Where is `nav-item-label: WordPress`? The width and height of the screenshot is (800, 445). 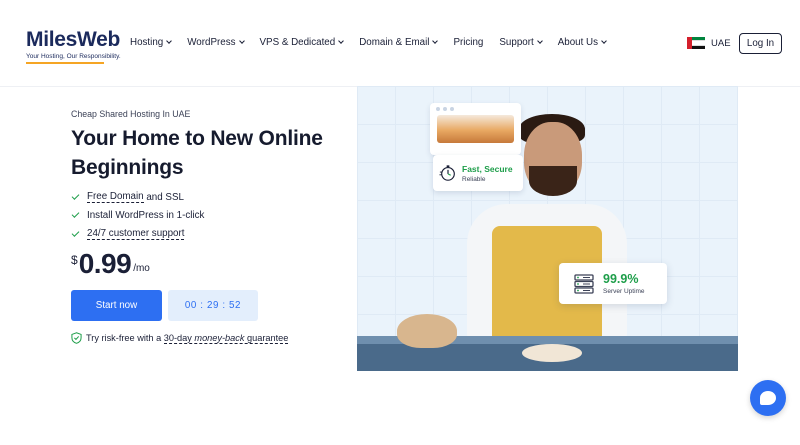 nav-item-label: WordPress is located at coordinates (211, 42).